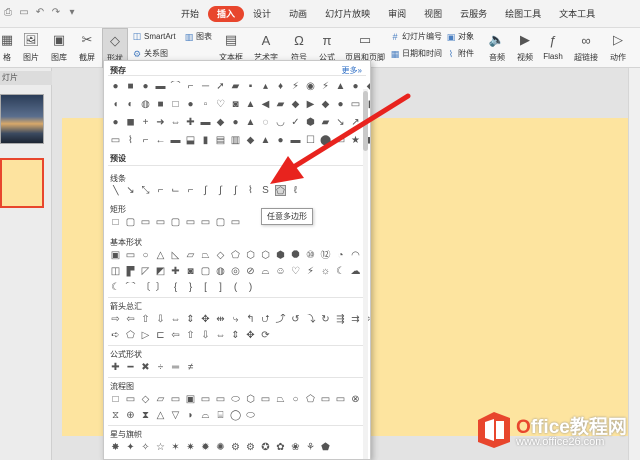  Describe the element at coordinates (295, 122) in the screenshot. I see `shape-item: ✓` at that location.